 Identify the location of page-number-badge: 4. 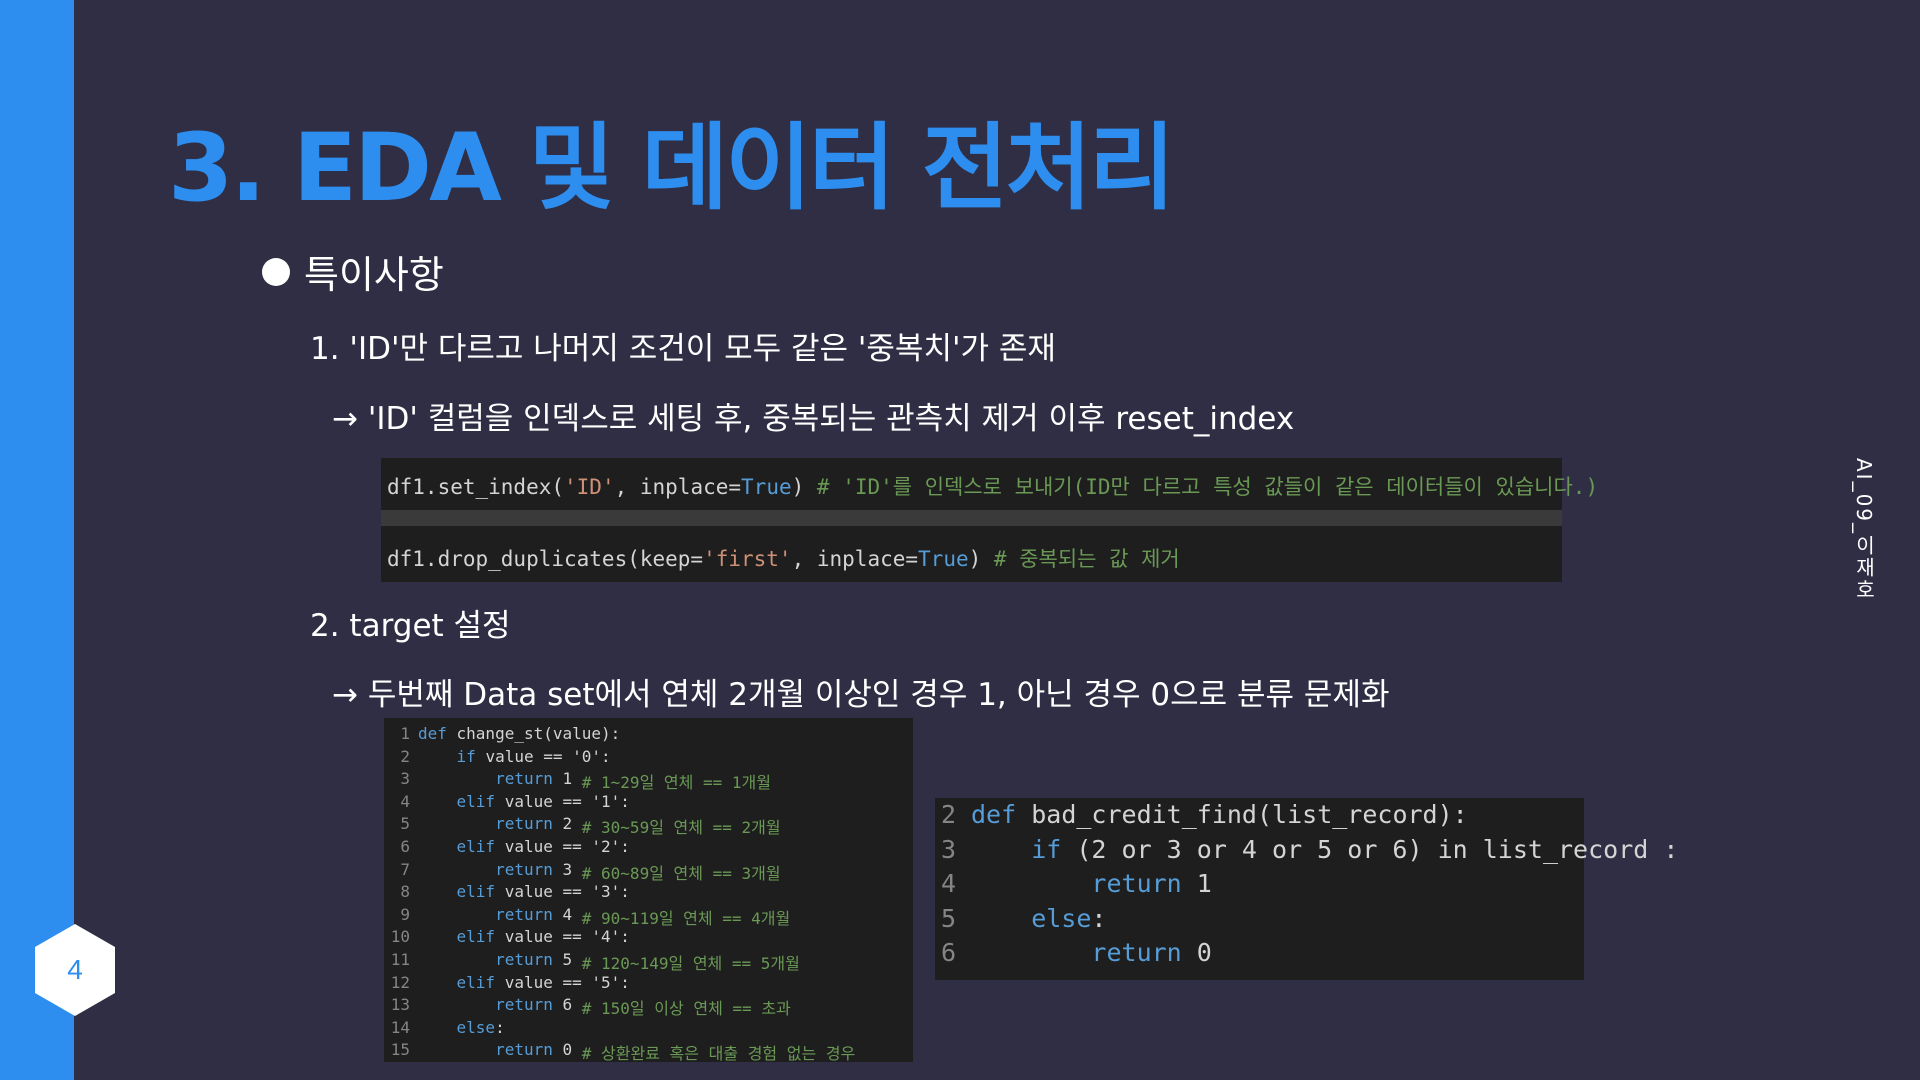
(75, 970).